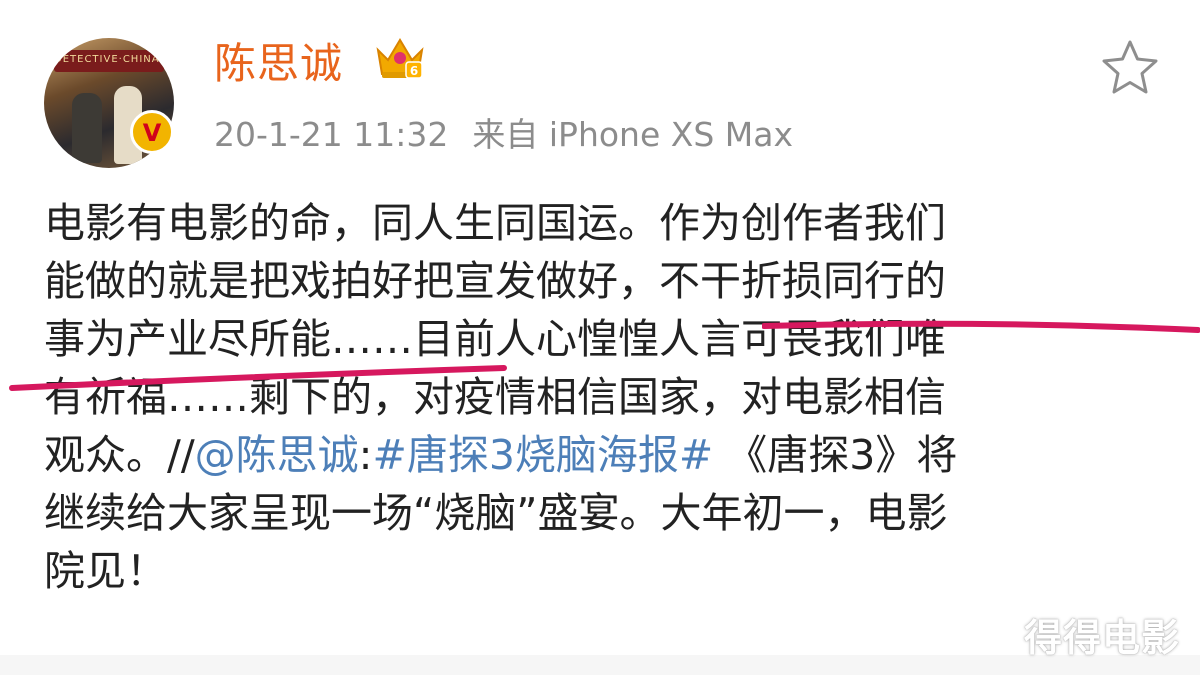 This screenshot has height=675, width=1200. Describe the element at coordinates (1130, 67) in the screenshot. I see `star-favorite-icon` at that location.